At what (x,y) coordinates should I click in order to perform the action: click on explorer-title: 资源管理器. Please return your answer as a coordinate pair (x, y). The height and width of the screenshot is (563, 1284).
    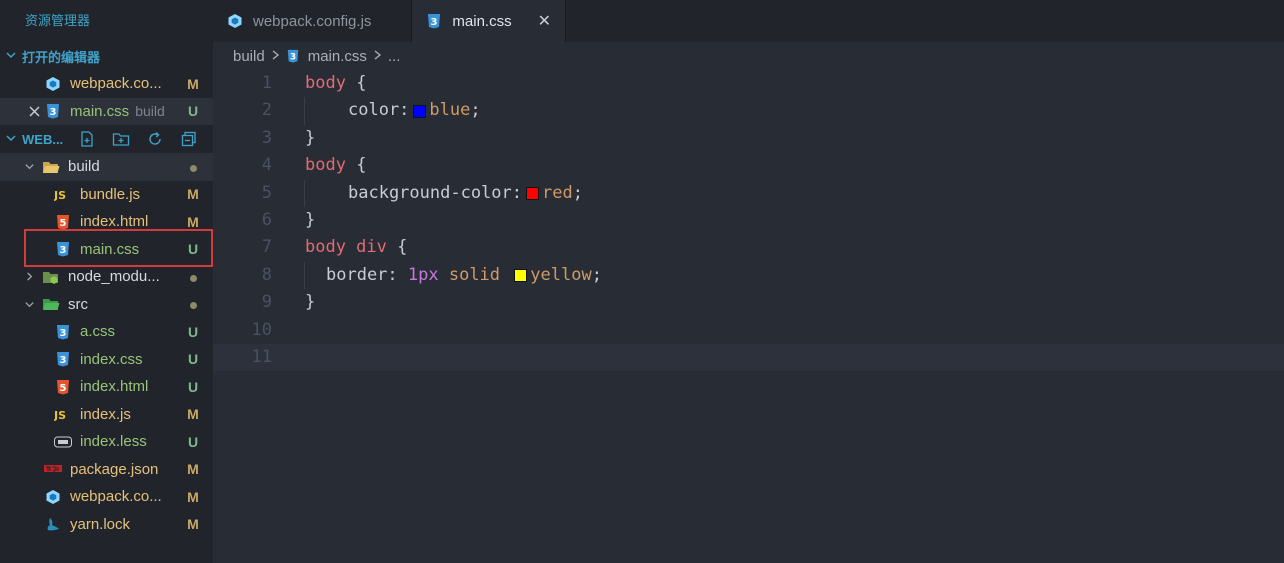
    Looking at the image, I should click on (58, 20).